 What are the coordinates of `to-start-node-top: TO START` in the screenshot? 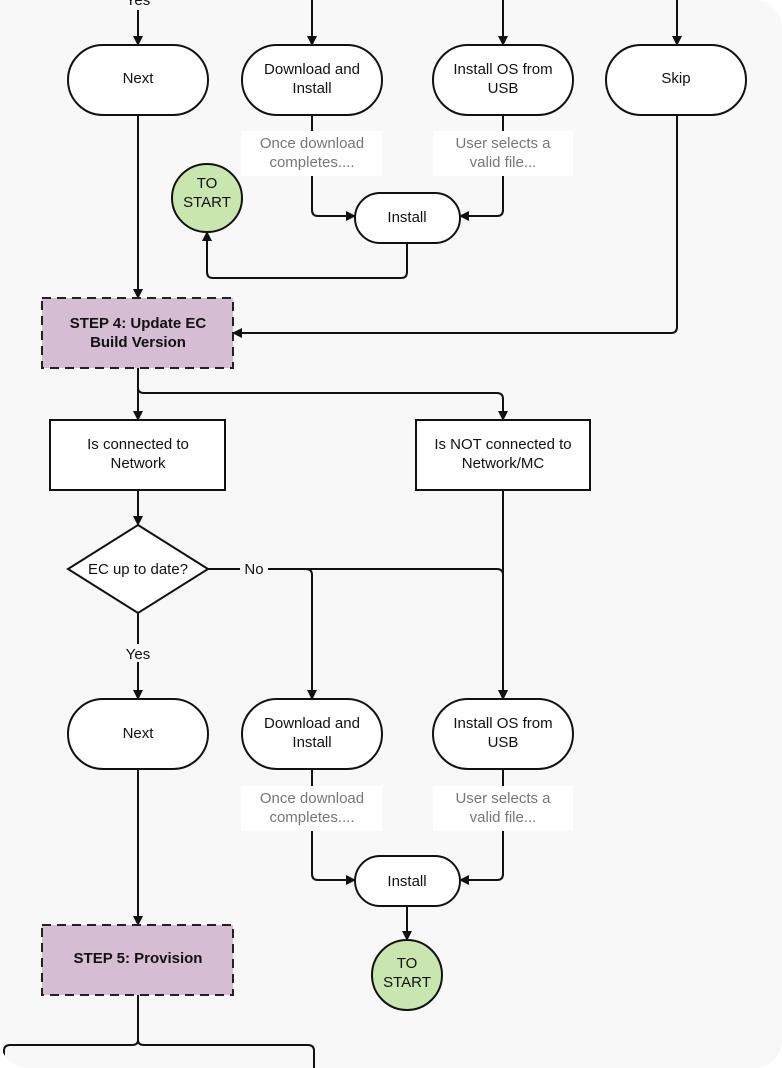 It's located at (207, 198).